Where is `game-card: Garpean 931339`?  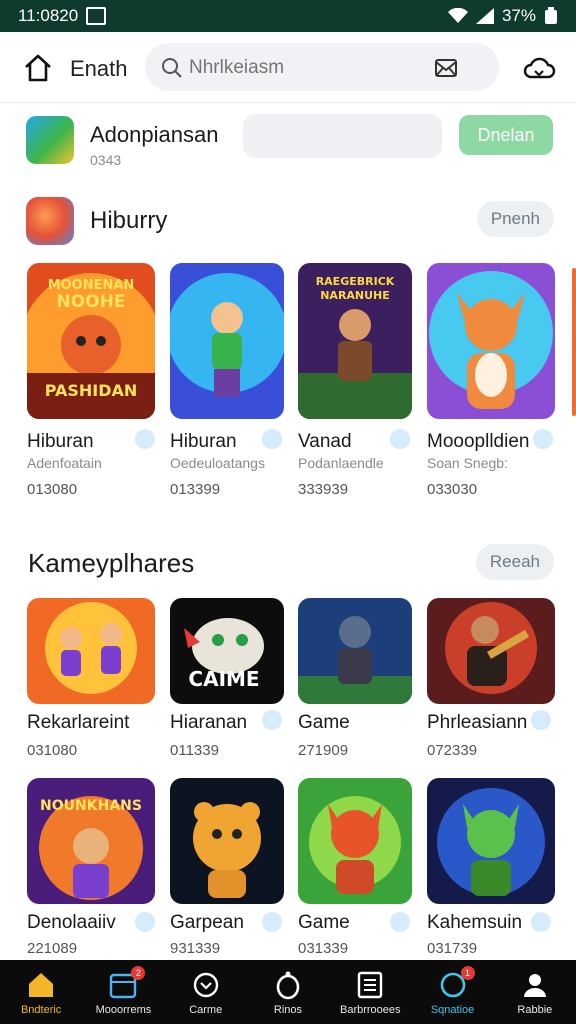 game-card: Garpean 931339 is located at coordinates (235, 867).